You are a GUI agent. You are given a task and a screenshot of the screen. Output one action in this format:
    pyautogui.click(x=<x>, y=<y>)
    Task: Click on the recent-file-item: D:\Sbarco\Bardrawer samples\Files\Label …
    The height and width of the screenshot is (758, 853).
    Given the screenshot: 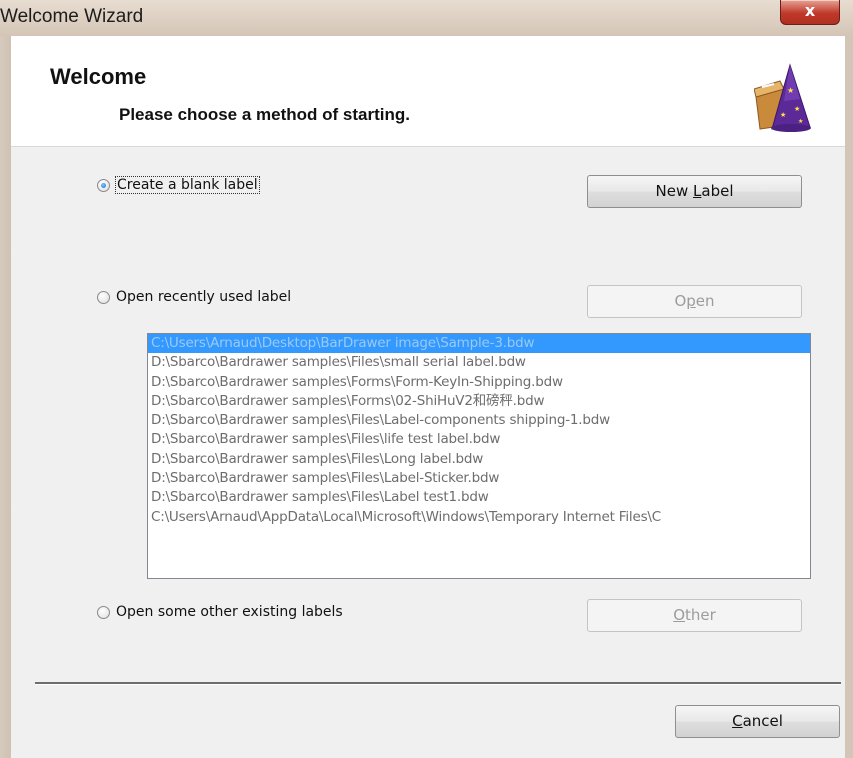 What is the action you would take?
    pyautogui.click(x=479, y=497)
    